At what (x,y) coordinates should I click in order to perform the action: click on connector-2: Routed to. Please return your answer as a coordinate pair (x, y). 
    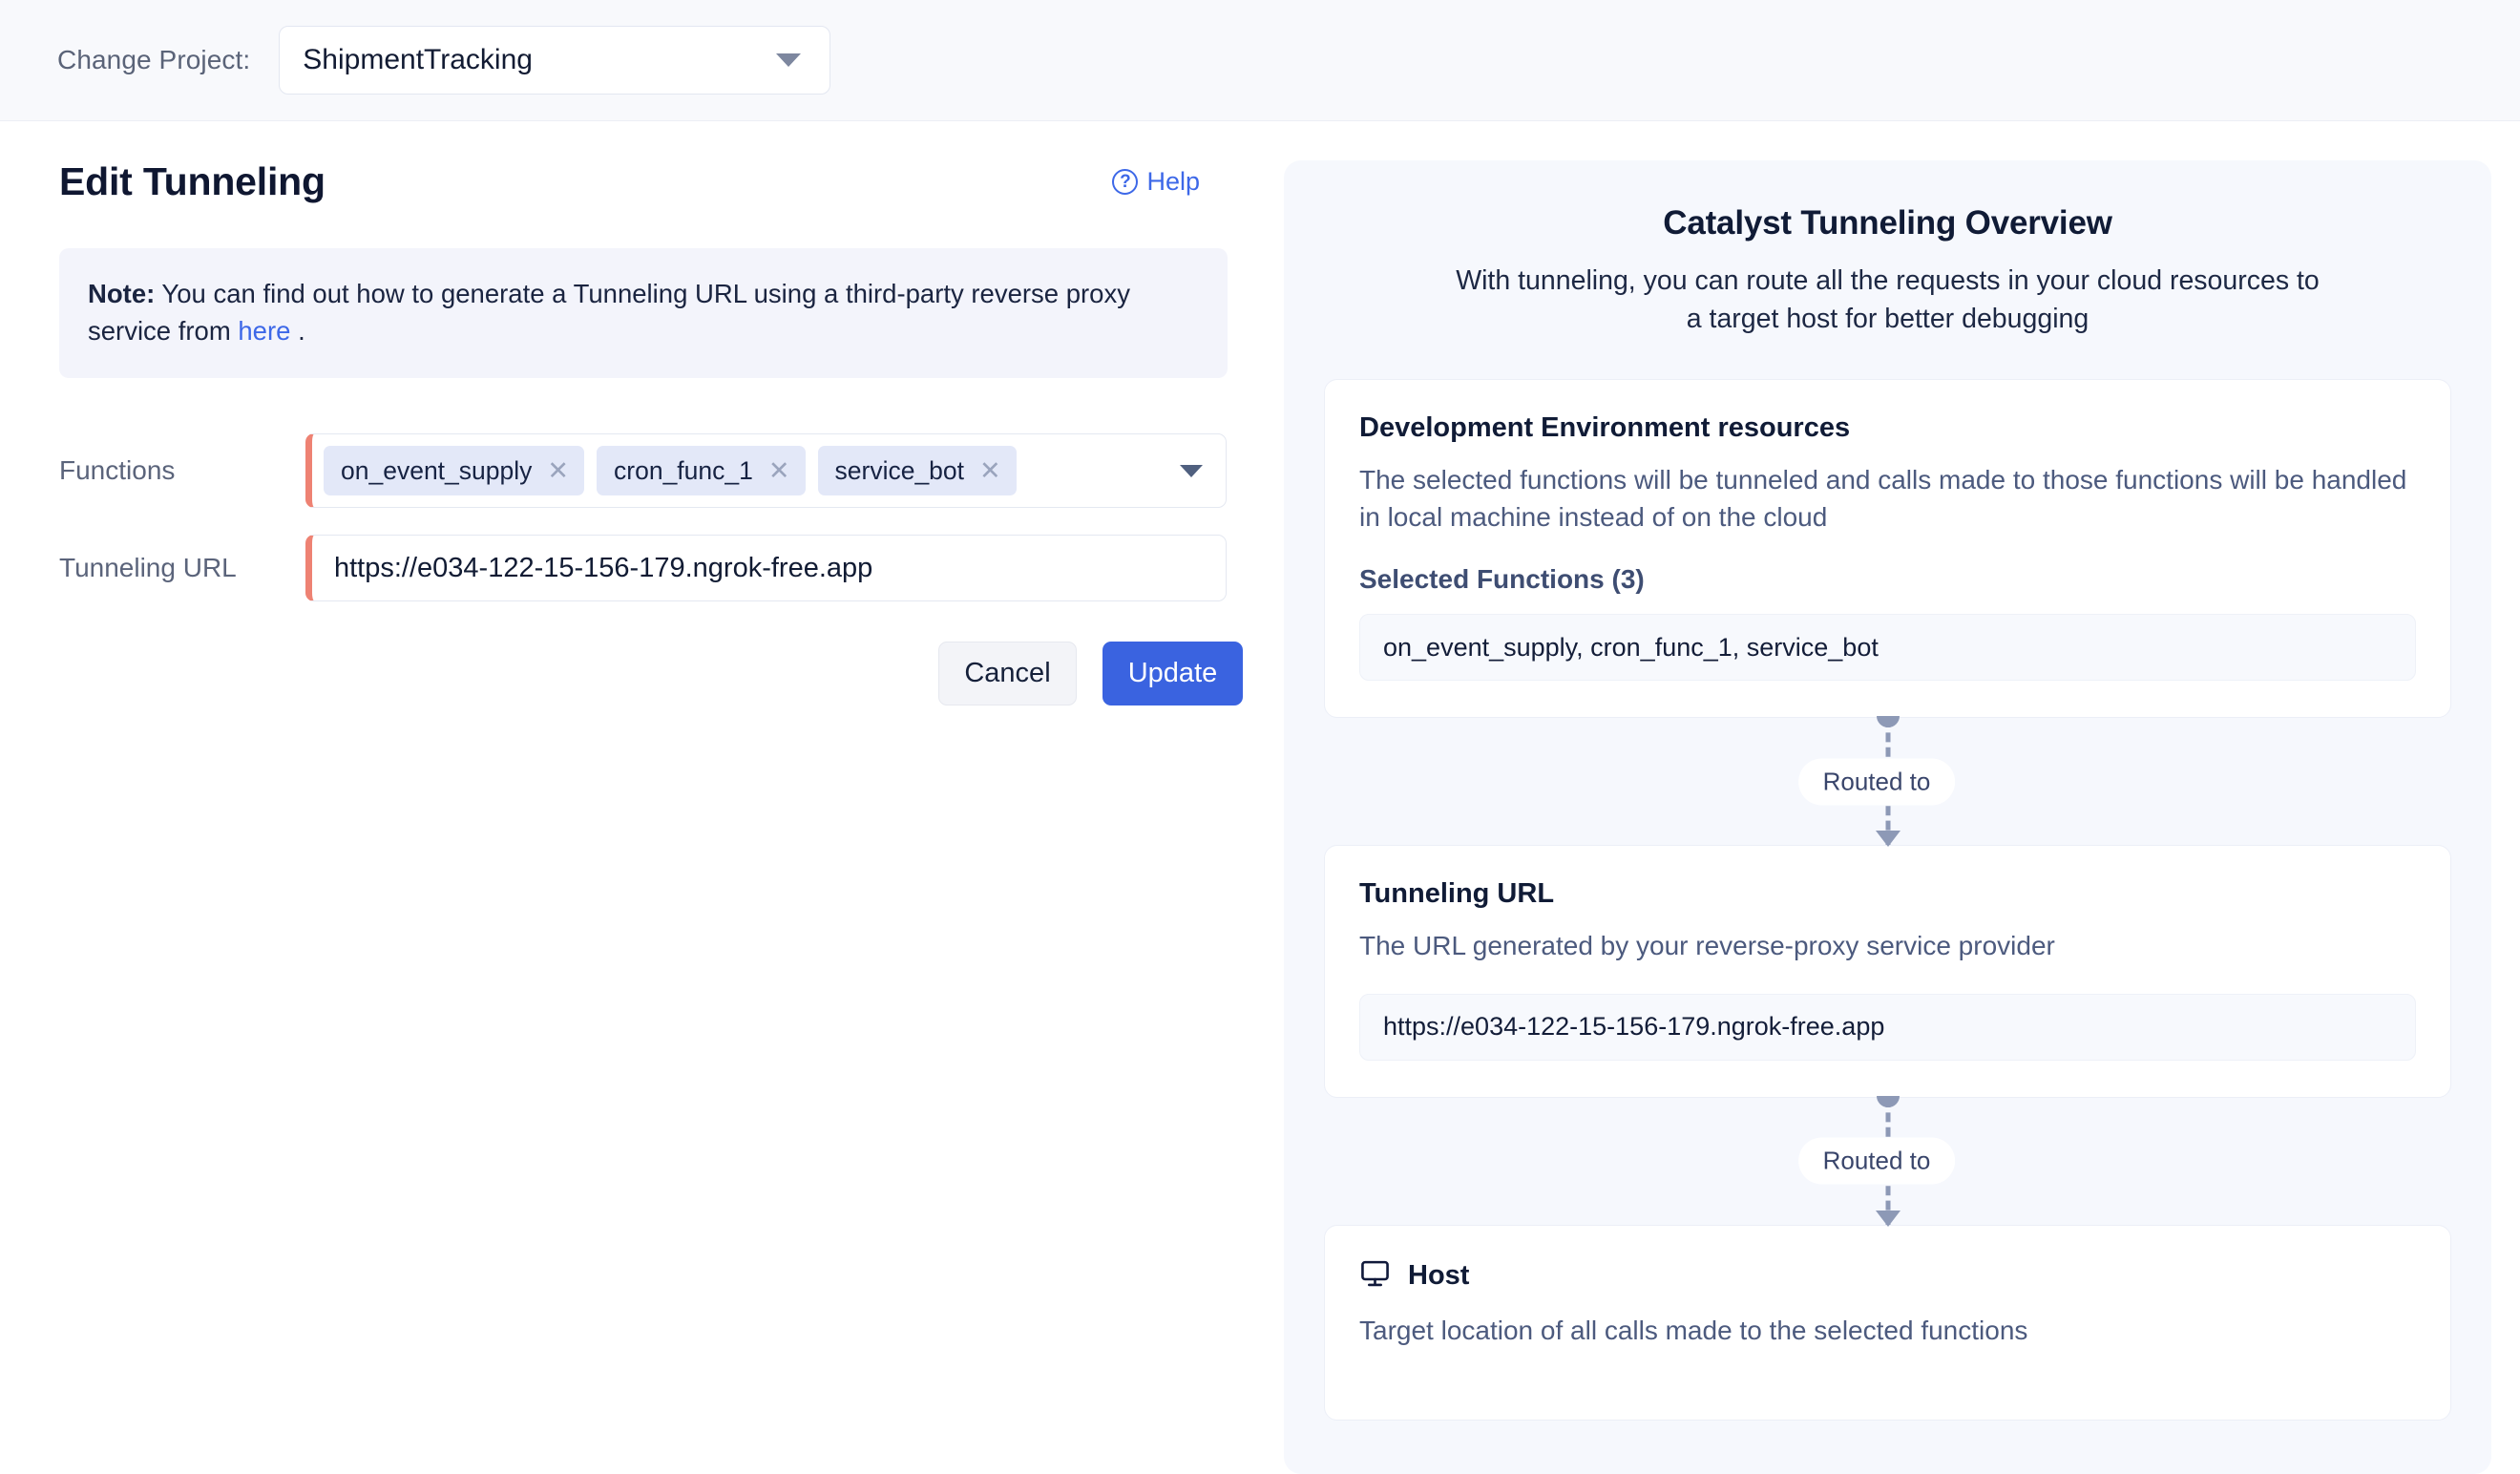
    Looking at the image, I should click on (1888, 1161).